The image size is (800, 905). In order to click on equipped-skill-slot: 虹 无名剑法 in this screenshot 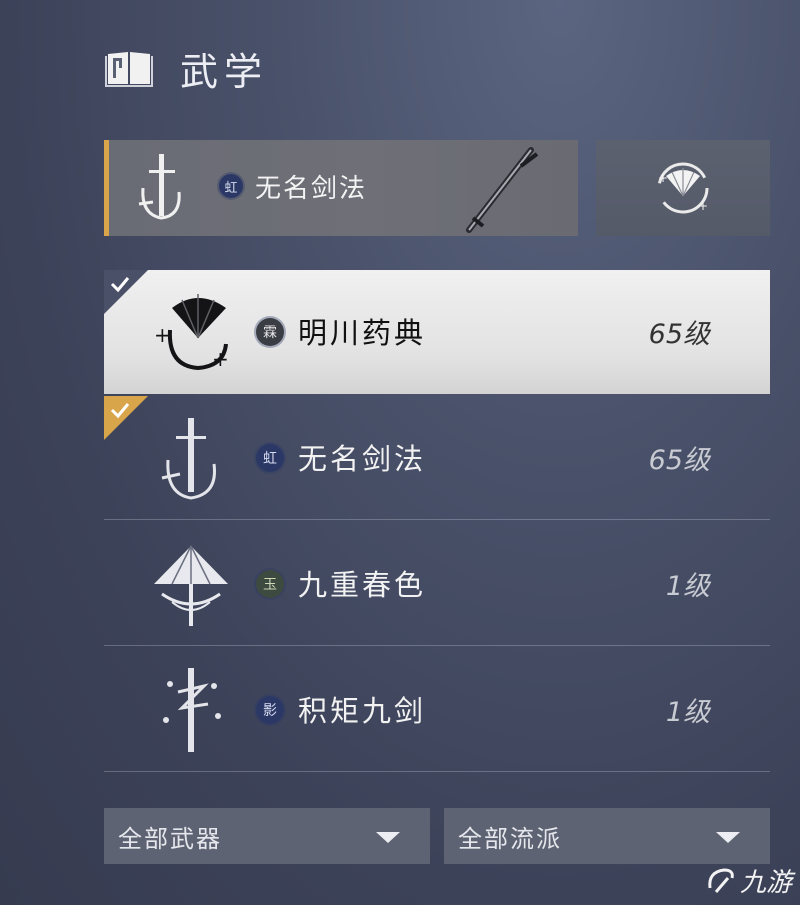, I will do `click(341, 188)`.